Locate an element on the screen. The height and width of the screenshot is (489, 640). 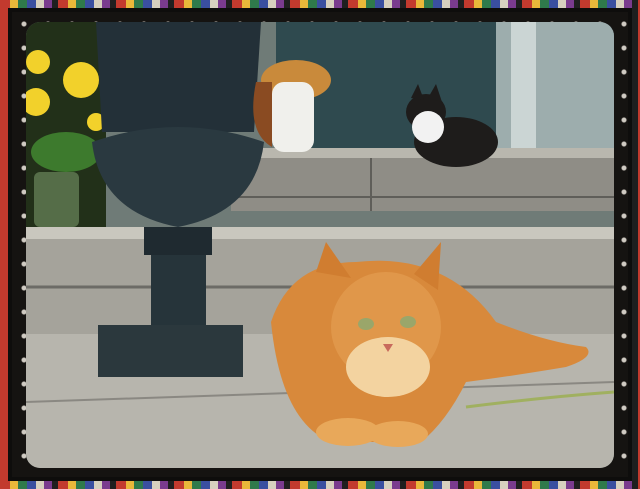
urn-stem is located at coordinates (178, 290).